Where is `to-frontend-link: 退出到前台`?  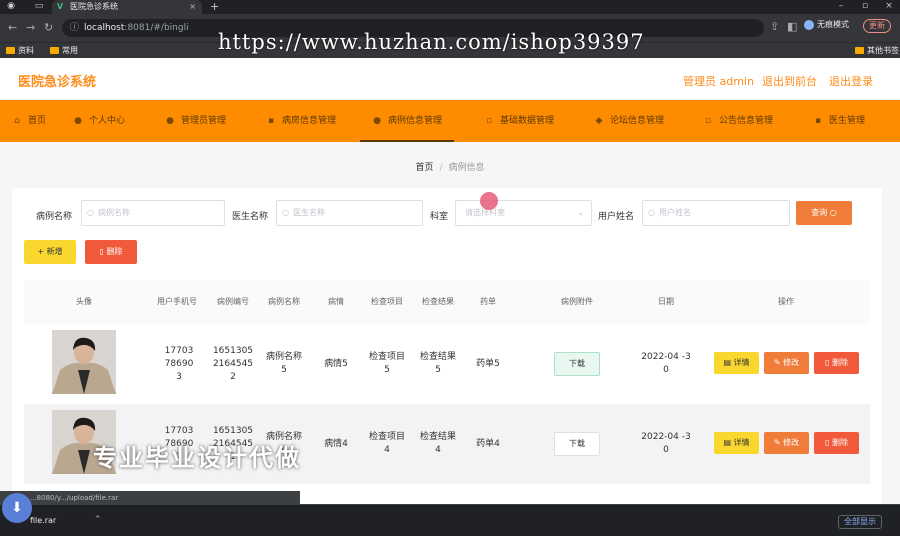 to-frontend-link: 退出到前台 is located at coordinates (789, 81).